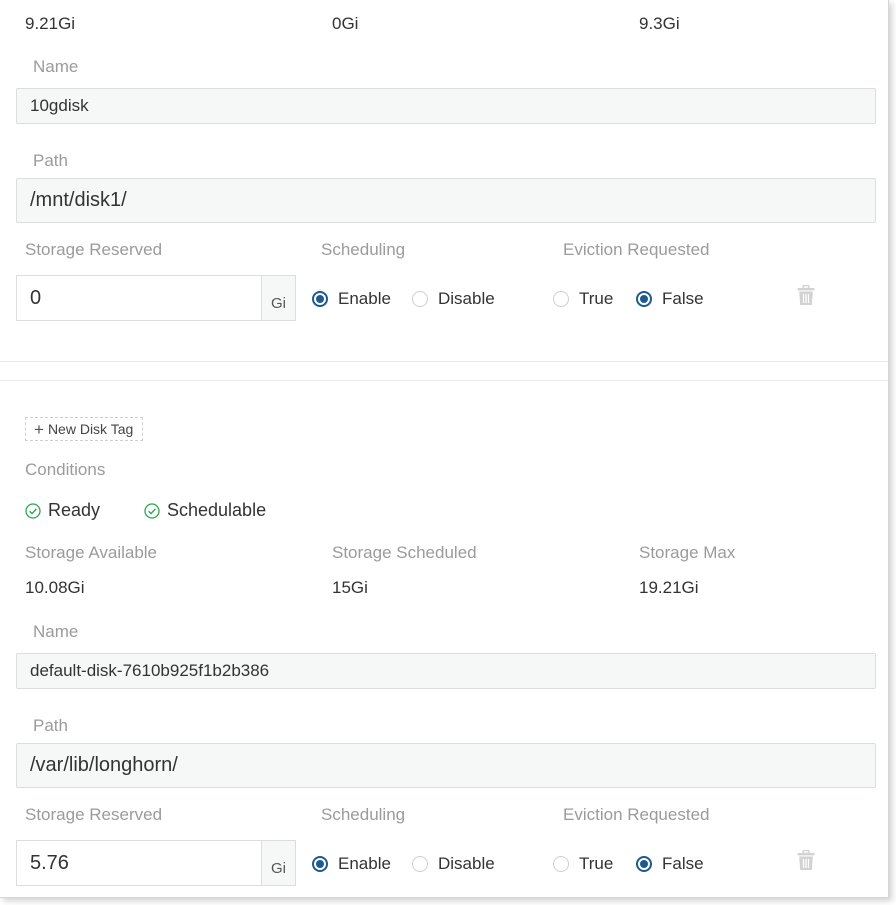 The width and height of the screenshot is (896, 905). Describe the element at coordinates (50, 160) in the screenshot. I see `disk1-path-label: Path` at that location.